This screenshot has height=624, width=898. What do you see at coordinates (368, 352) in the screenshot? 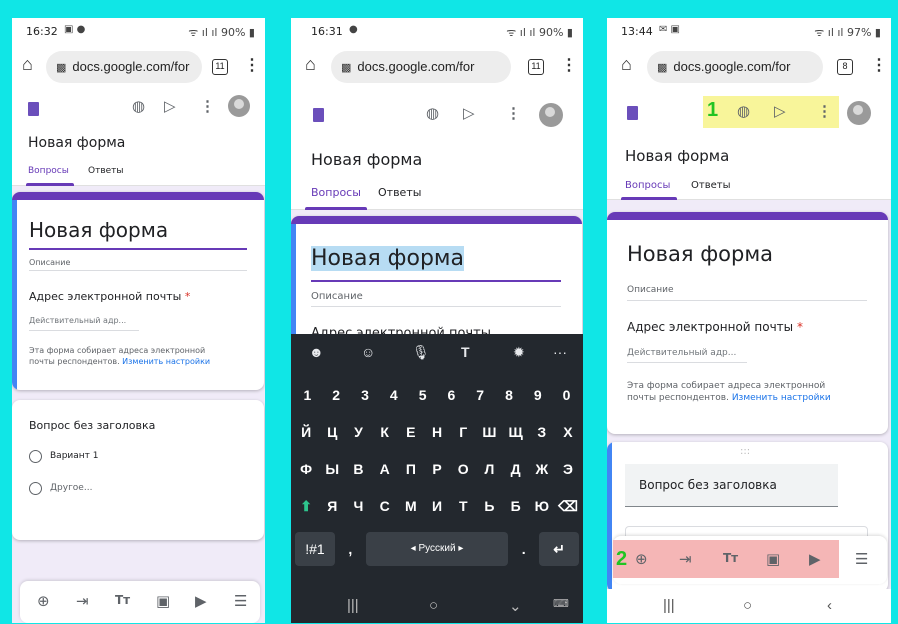
I see `sticker-icon: ☺` at bounding box center [368, 352].